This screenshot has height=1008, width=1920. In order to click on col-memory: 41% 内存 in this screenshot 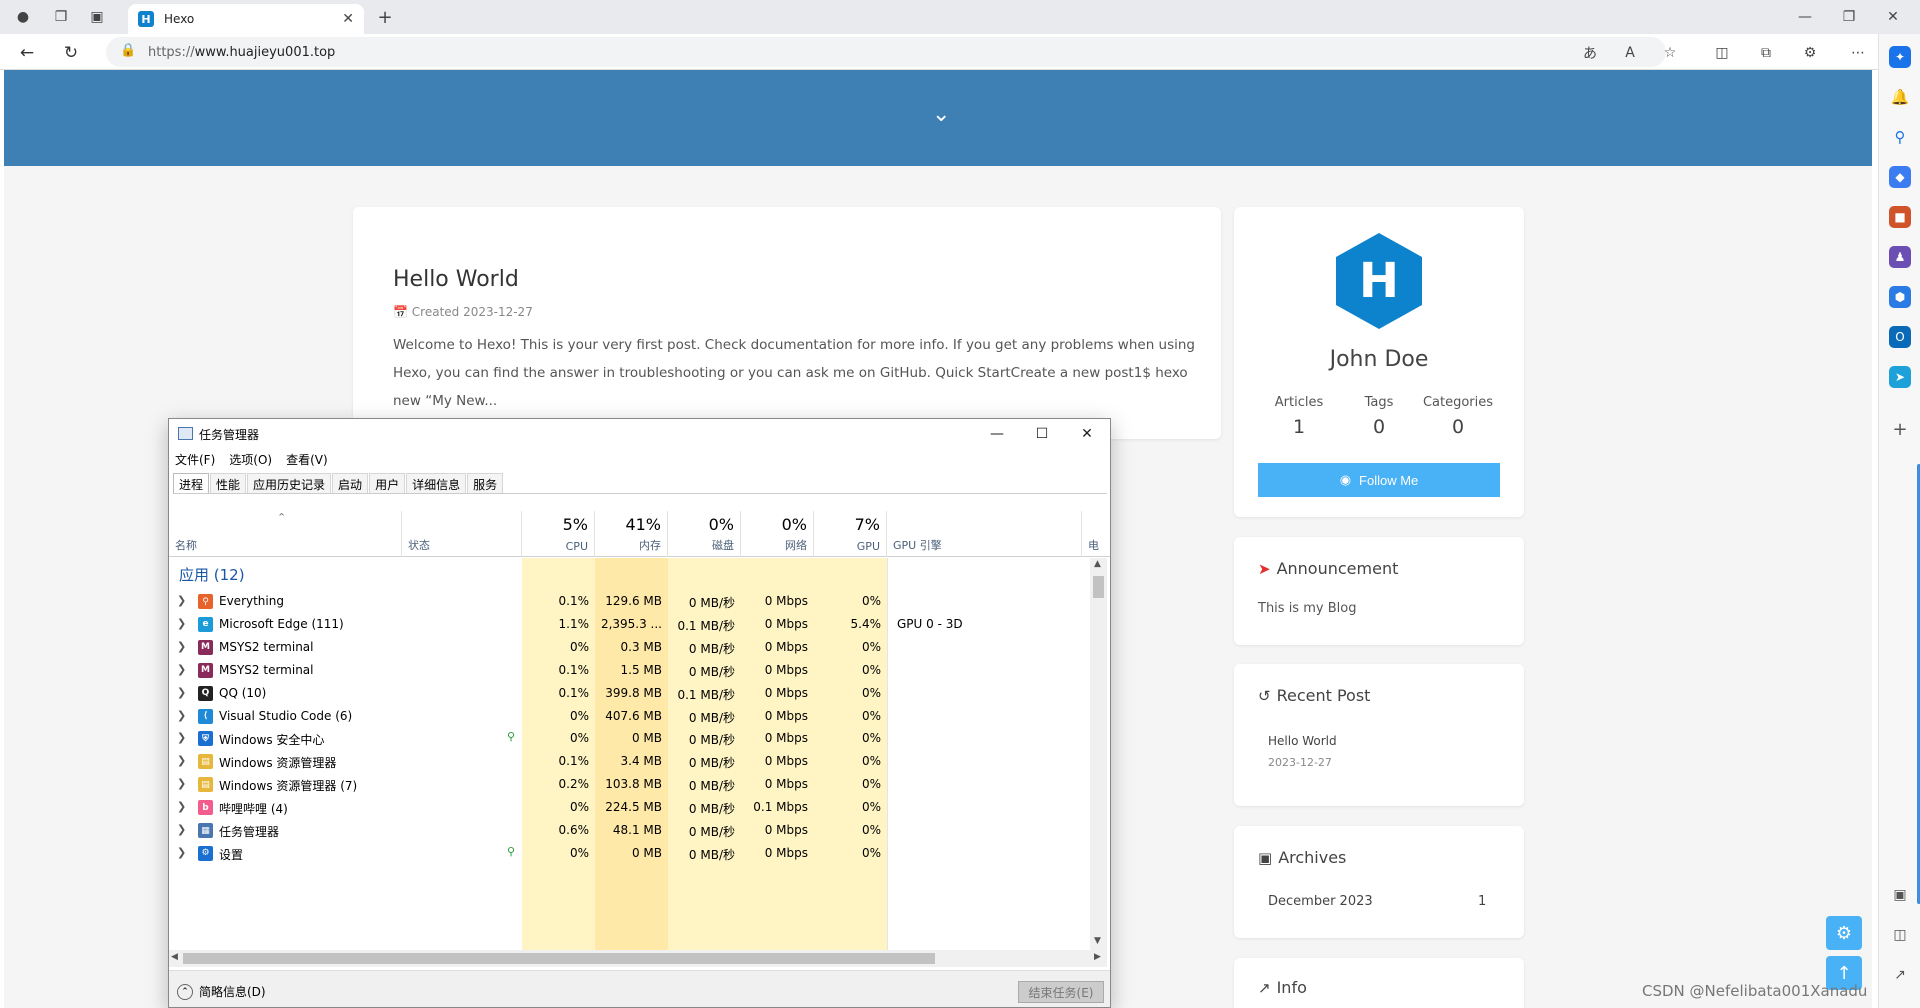, I will do `click(631, 534)`.